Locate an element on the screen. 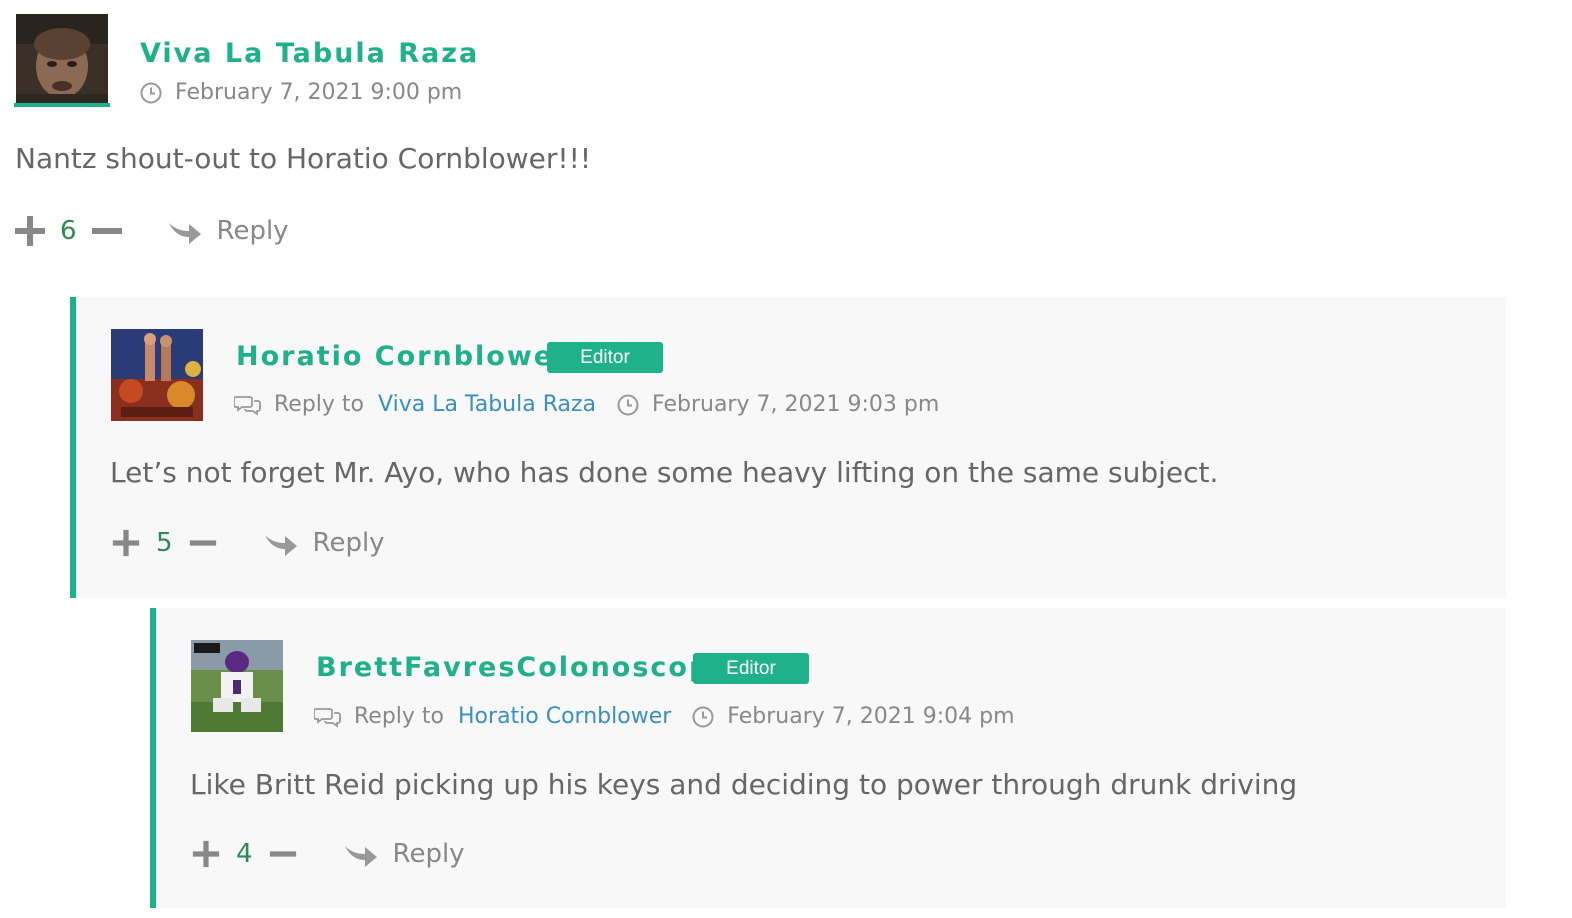 This screenshot has height=918, width=1572. reply-to-link: Viva La Tabula Raza is located at coordinates (487, 404).